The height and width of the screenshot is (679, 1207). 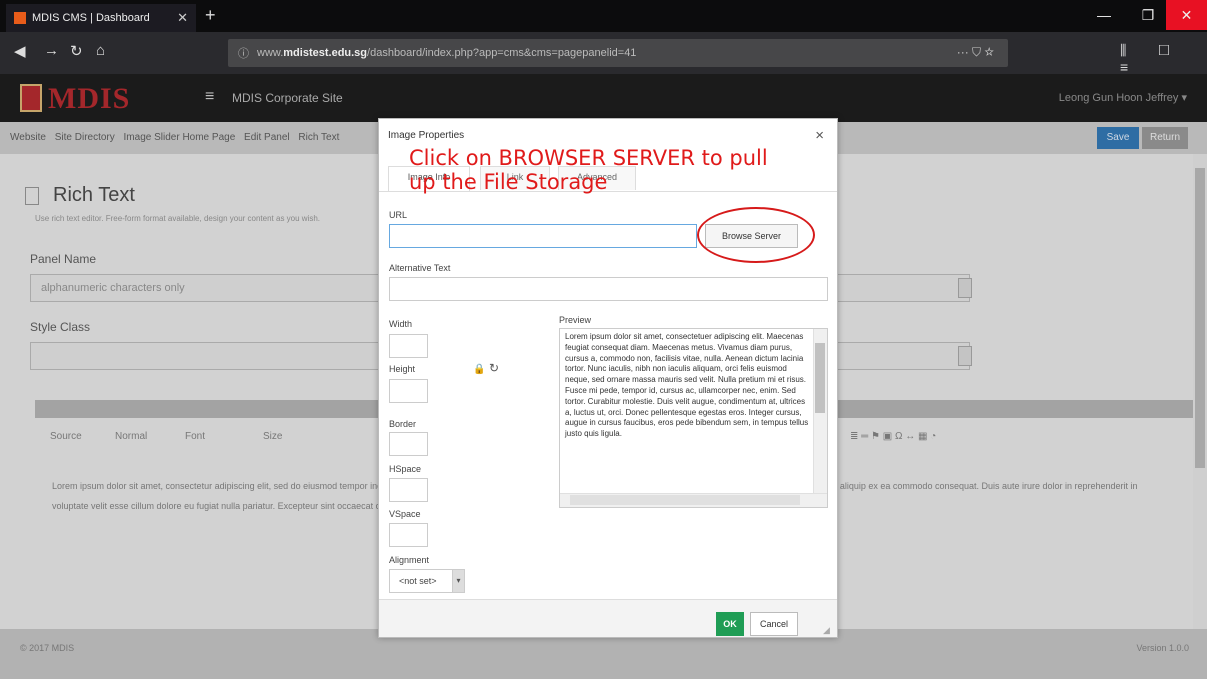 I want to click on info-icon: ⓘ, so click(x=243, y=53).